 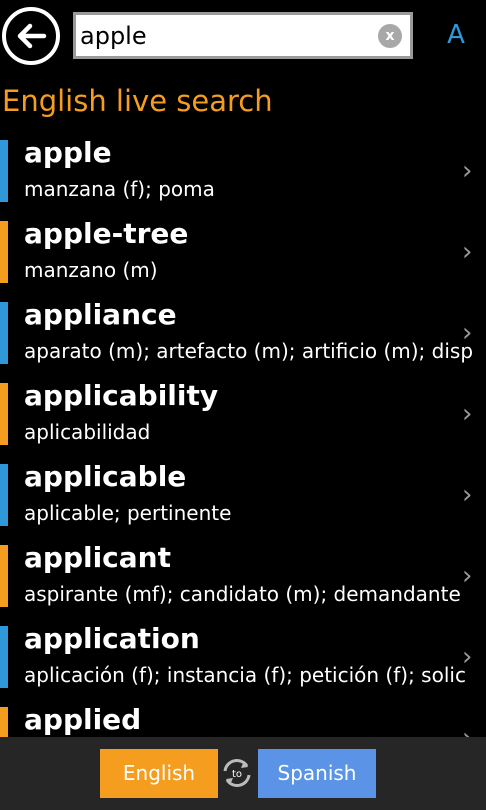 I want to click on result-word: applicant, so click(x=97, y=557).